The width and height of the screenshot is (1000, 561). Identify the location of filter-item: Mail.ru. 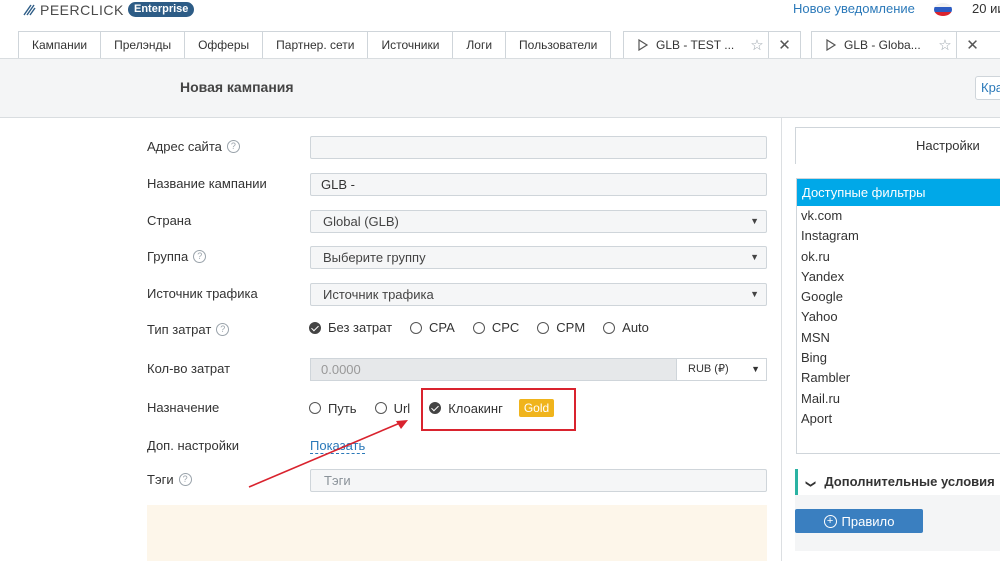
(898, 399).